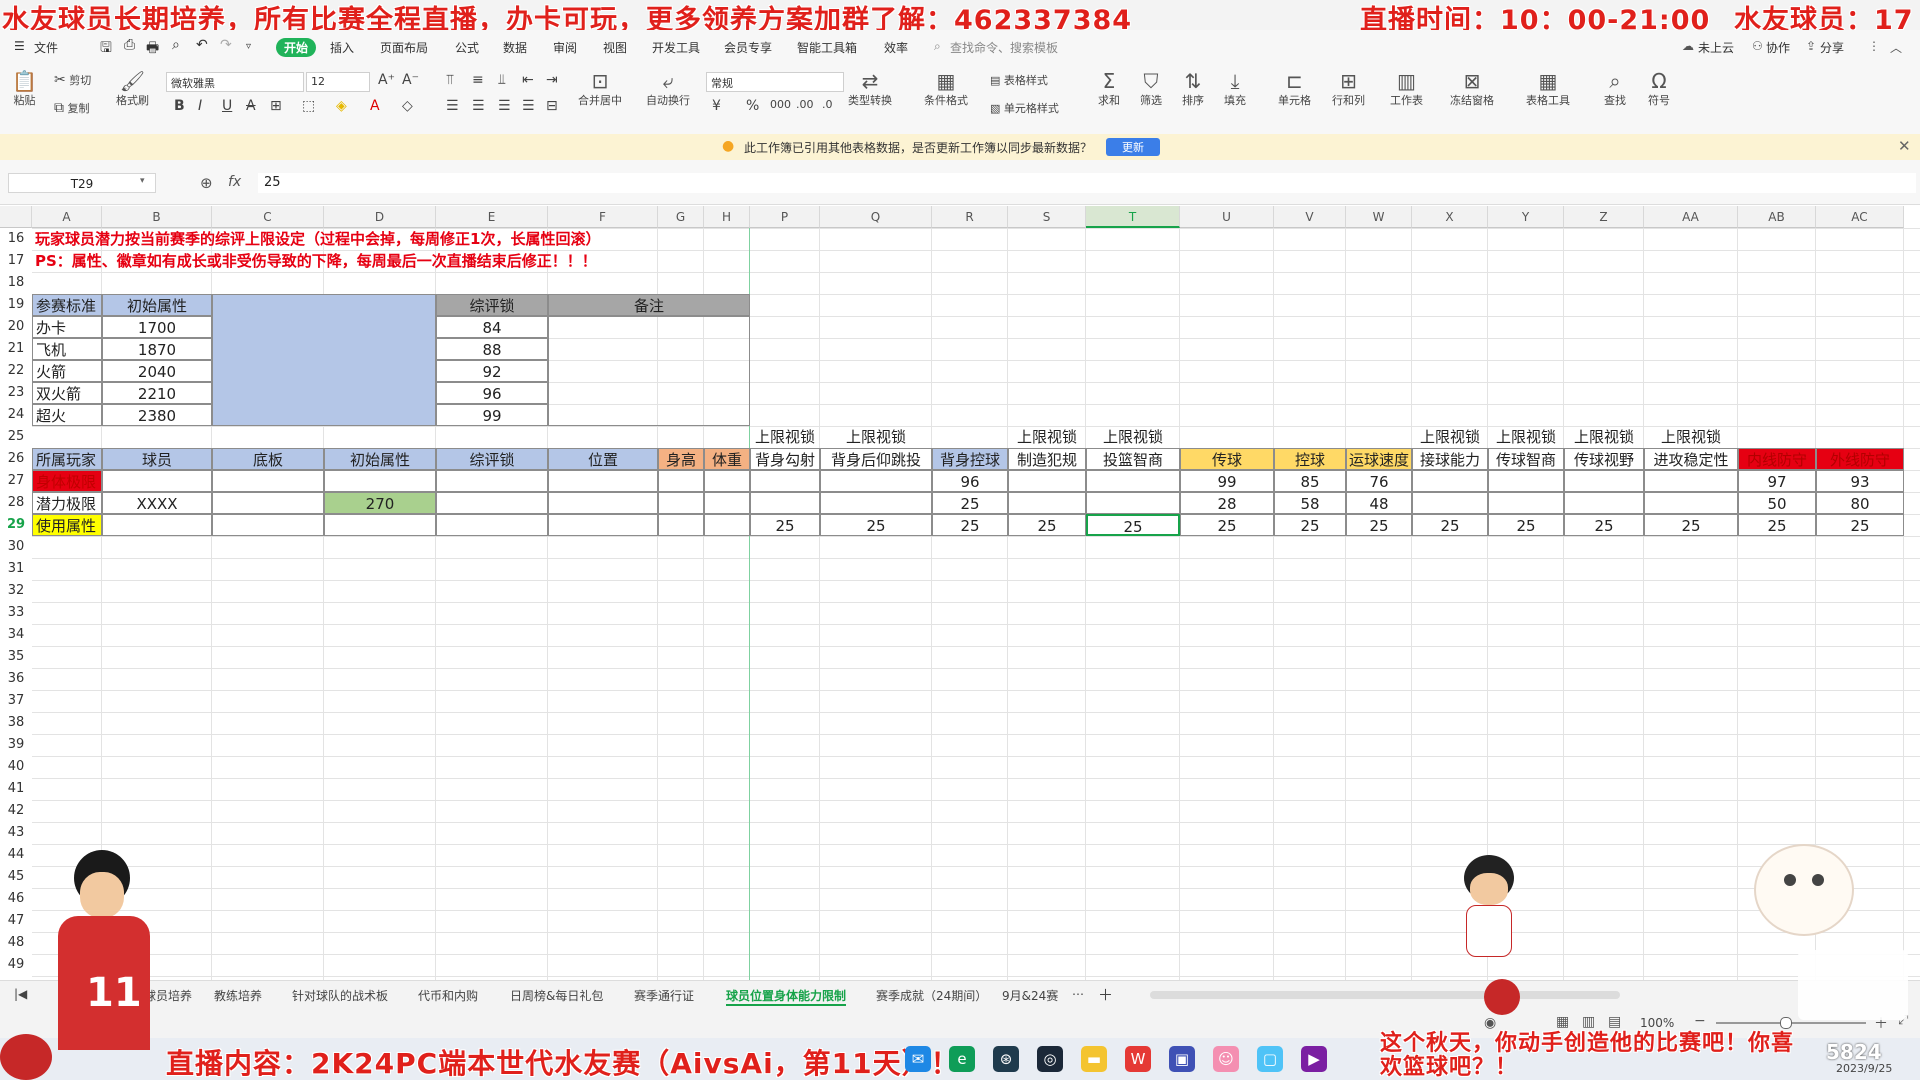  I want to click on header-ac: 外线防守, so click(1860, 459).